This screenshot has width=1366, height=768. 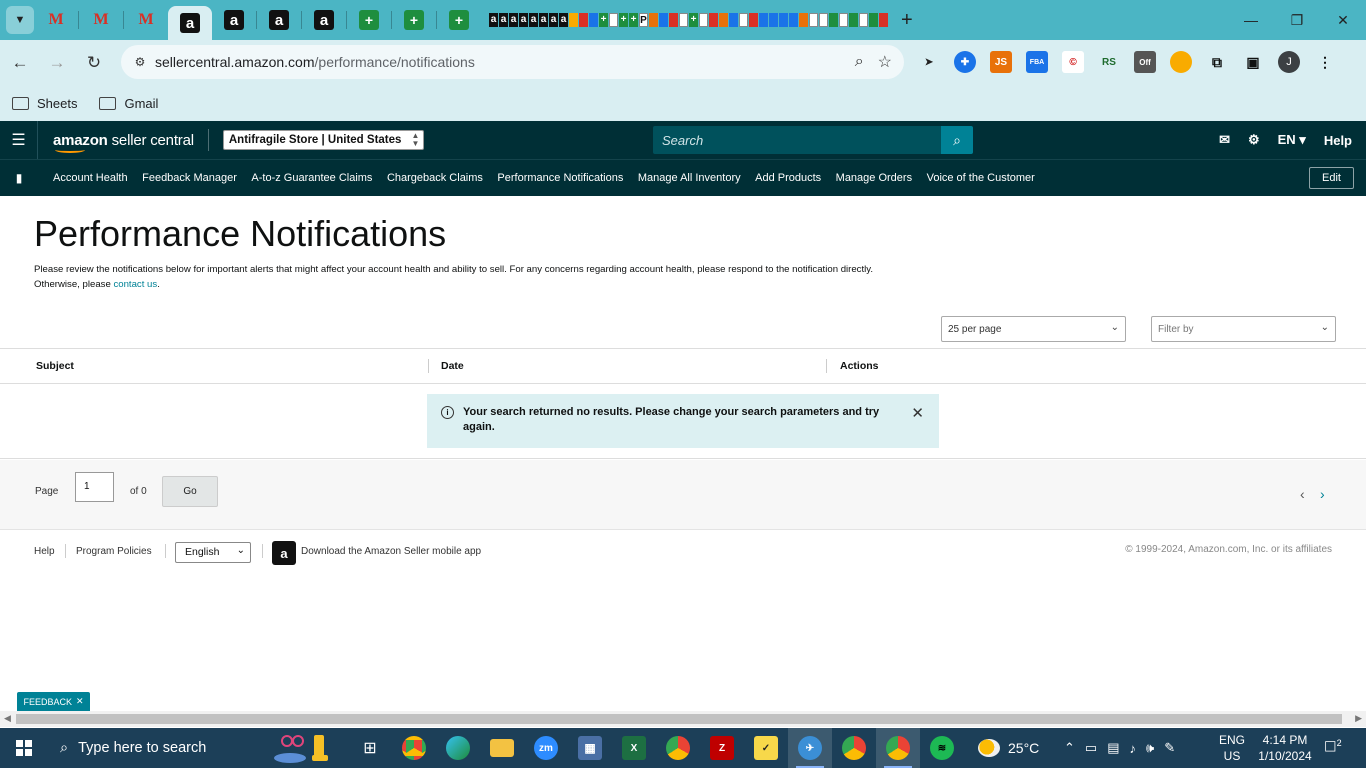 What do you see at coordinates (123, 142) in the screenshot?
I see `seller-central-logo: amazon seller central` at bounding box center [123, 142].